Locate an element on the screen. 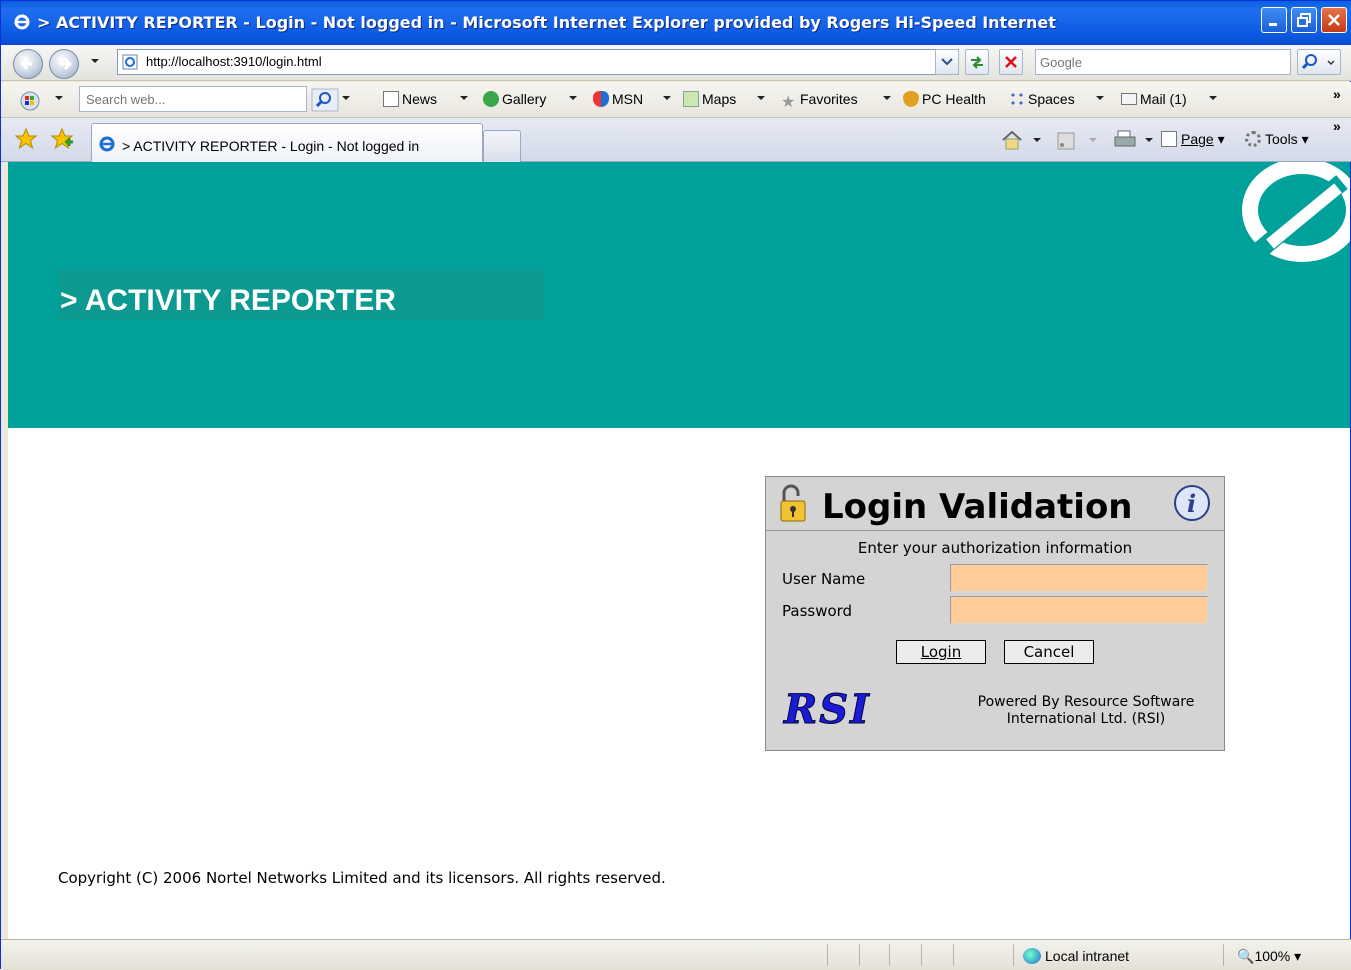 This screenshot has height=970, width=1351. maps-icon is located at coordinates (691, 99).